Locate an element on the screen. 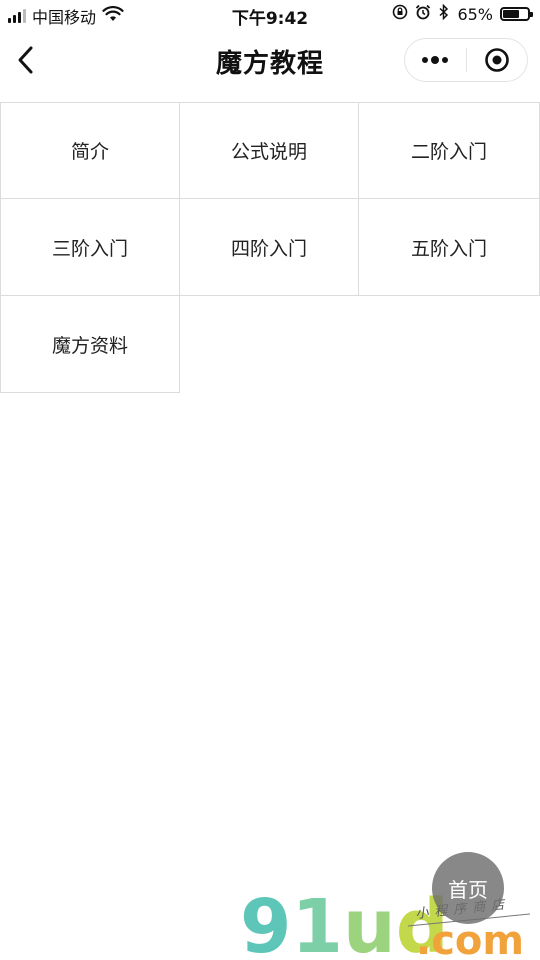 This screenshot has height=960, width=540. more-button is located at coordinates (435, 60).